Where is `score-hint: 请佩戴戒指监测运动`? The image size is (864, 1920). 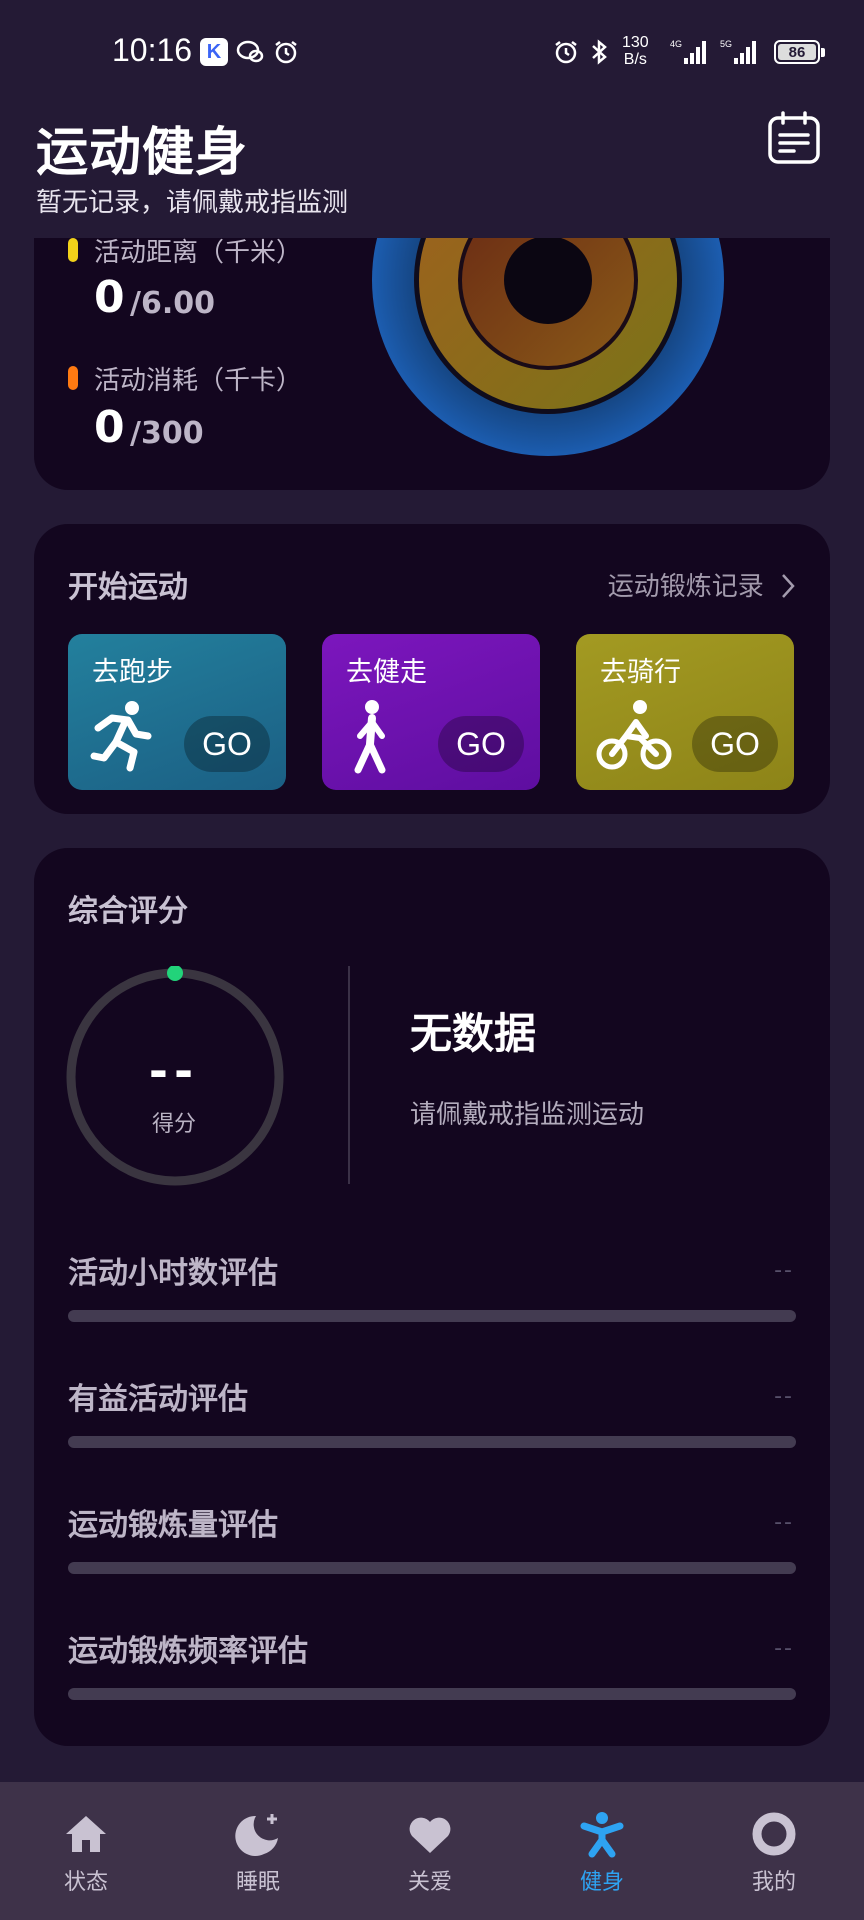 score-hint: 请佩戴戒指监测运动 is located at coordinates (527, 1115).